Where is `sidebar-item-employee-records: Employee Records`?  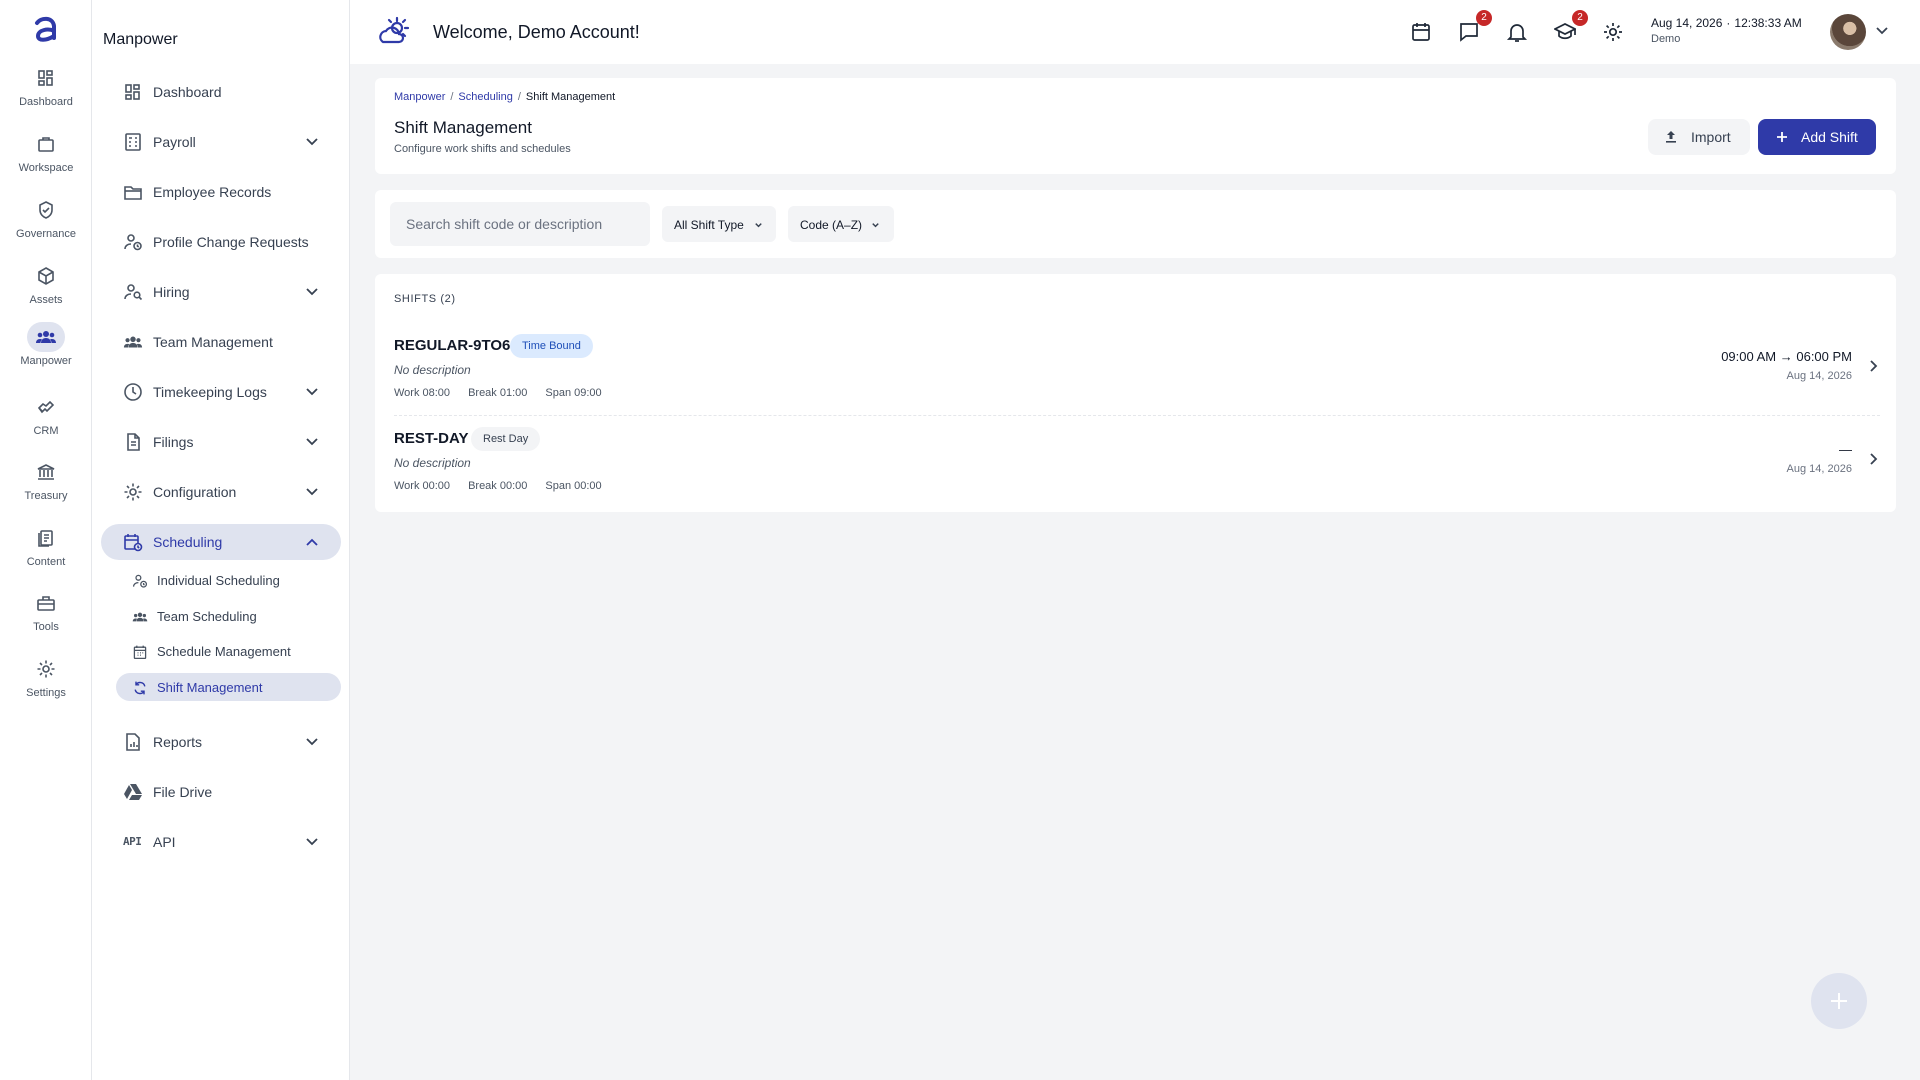
sidebar-item-employee-records: Employee Records is located at coordinates (221, 192).